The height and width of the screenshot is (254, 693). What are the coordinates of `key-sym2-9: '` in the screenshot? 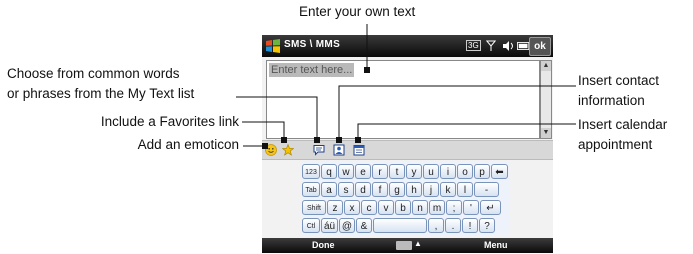 It's located at (471, 207).